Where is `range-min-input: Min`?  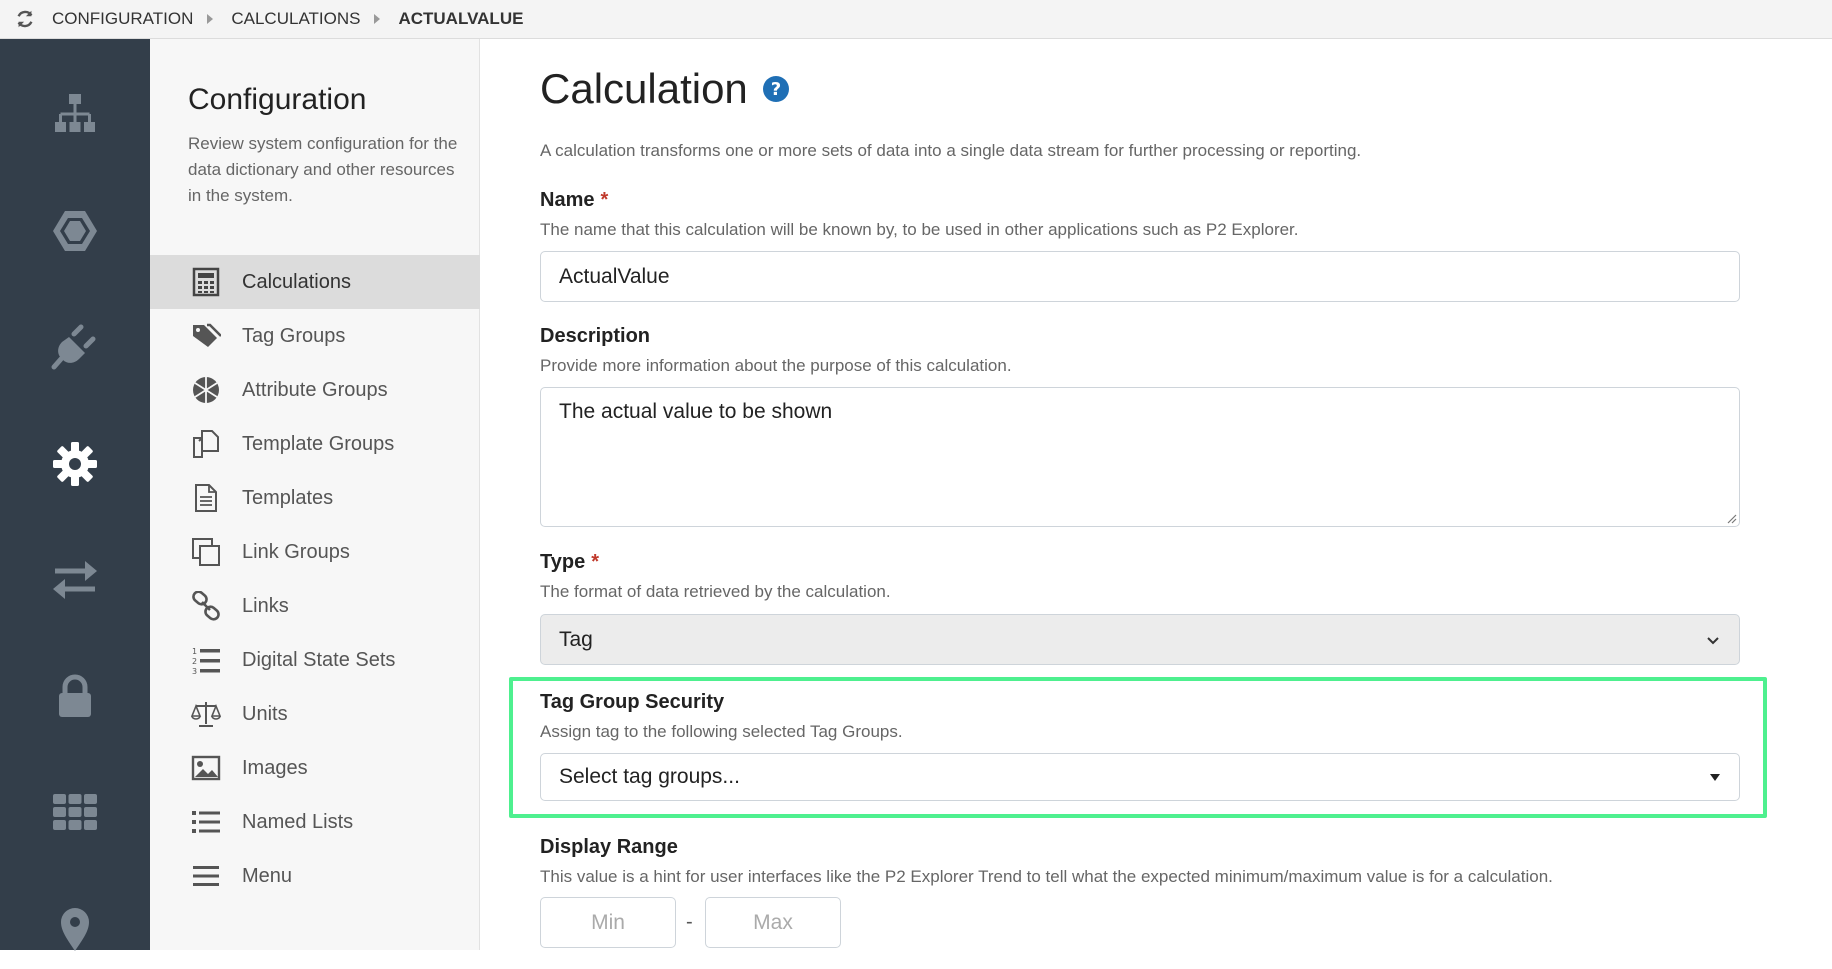 range-min-input: Min is located at coordinates (608, 922).